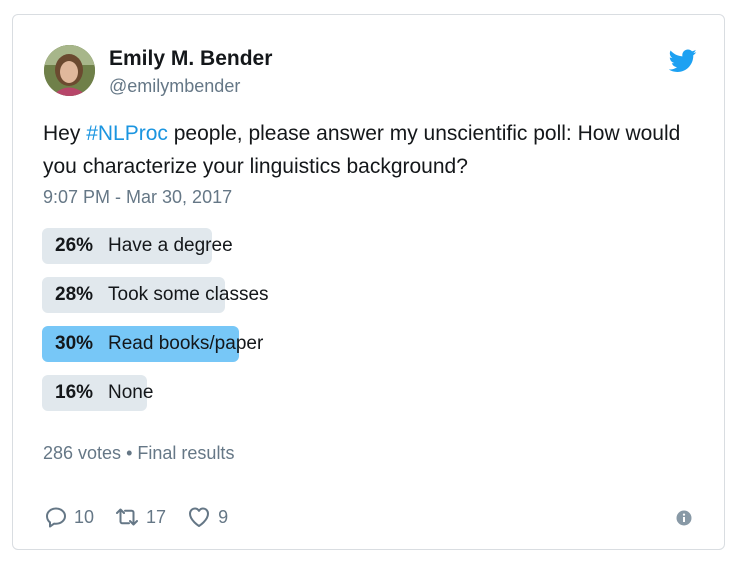 Image resolution: width=740 pixels, height=566 pixels. I want to click on like-button: 9, so click(207, 517).